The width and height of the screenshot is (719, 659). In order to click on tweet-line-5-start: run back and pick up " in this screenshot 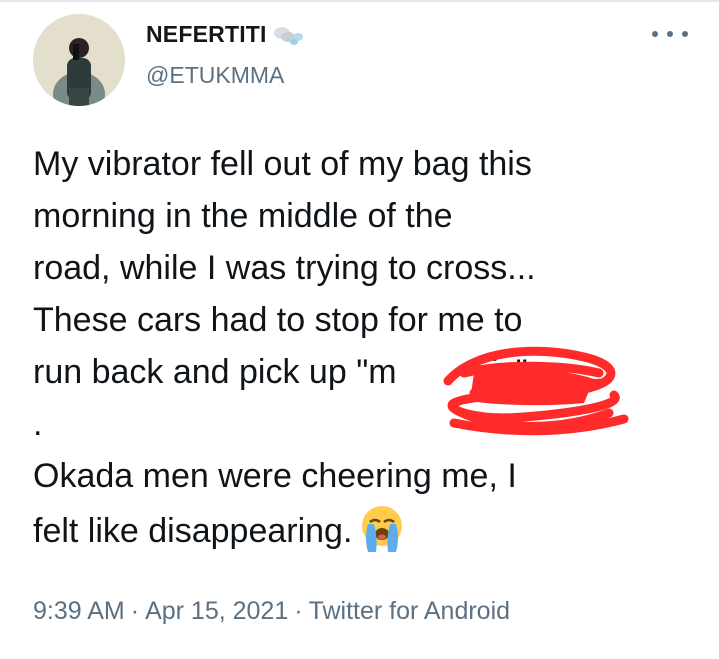, I will do `click(201, 372)`.